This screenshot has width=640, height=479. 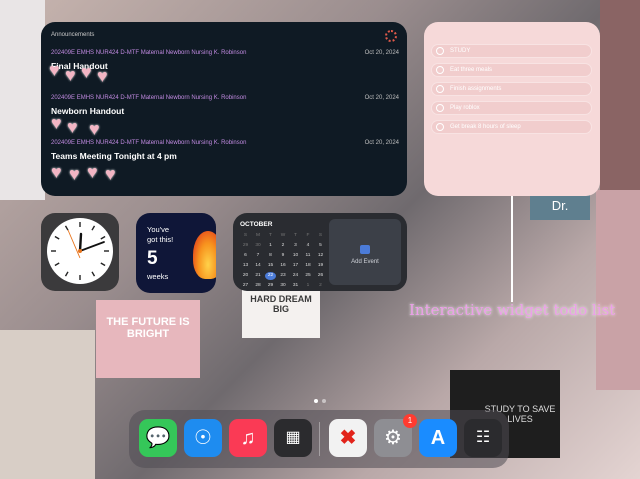 I want to click on announcements-header: Announcements, so click(x=73, y=35).